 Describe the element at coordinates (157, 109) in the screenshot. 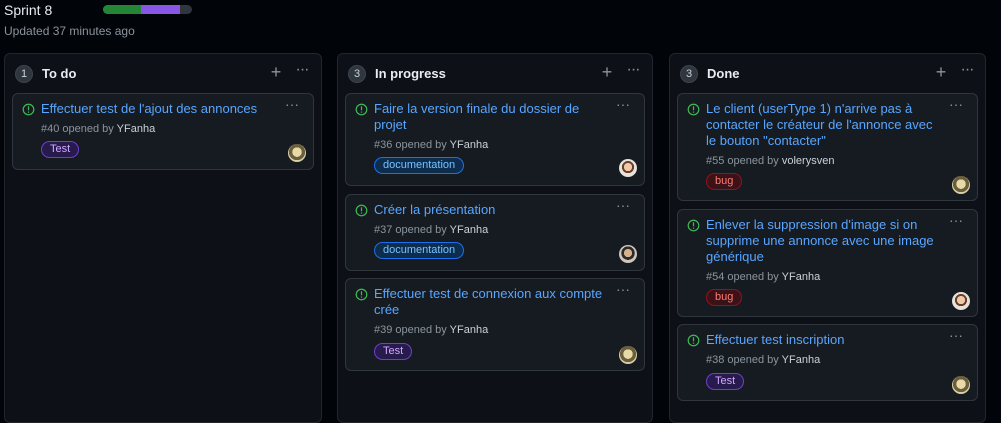

I see `issue-title-link: Effectuer test de l'ajout des annonces` at that location.